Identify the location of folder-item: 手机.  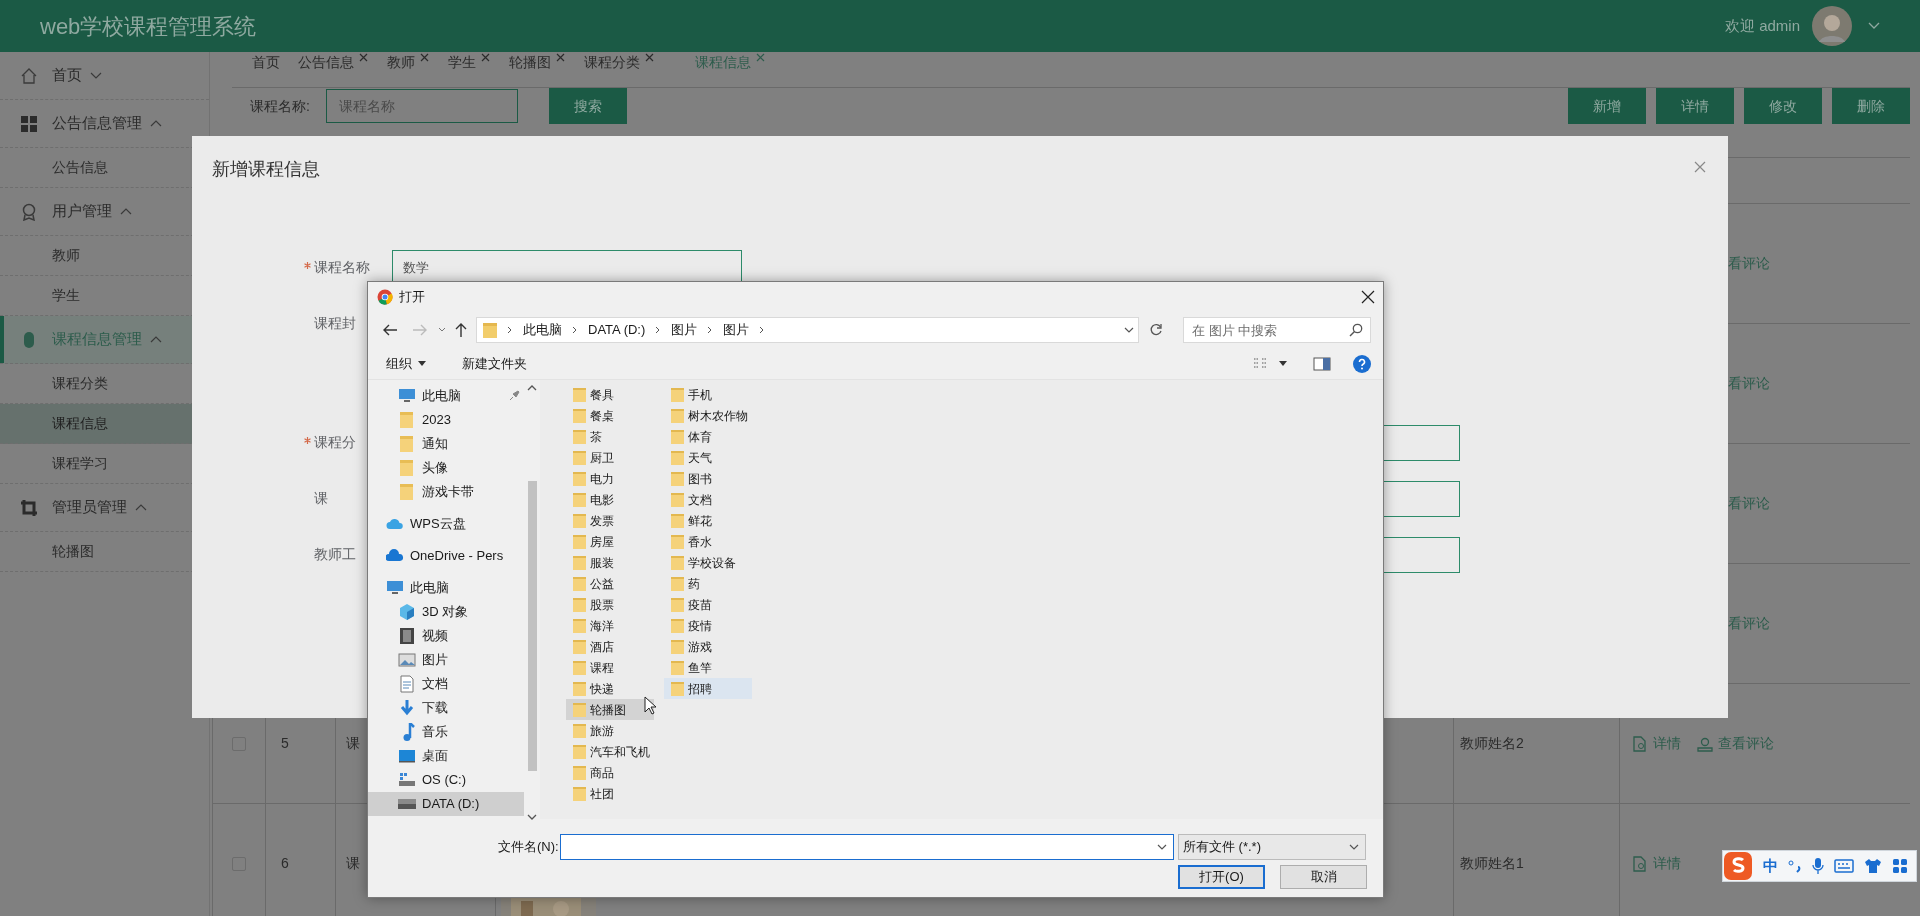
(708, 394).